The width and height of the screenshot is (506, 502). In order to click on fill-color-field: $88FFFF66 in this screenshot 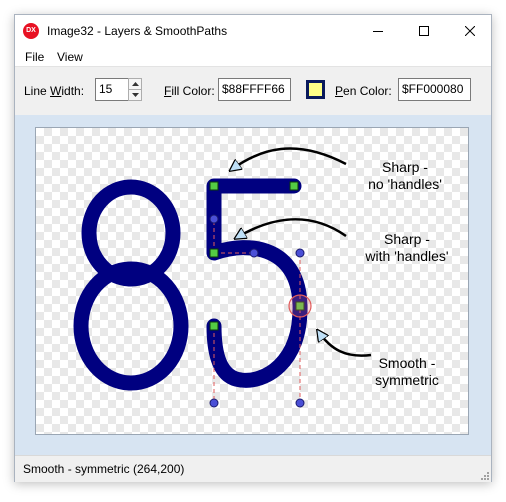, I will do `click(254, 89)`.